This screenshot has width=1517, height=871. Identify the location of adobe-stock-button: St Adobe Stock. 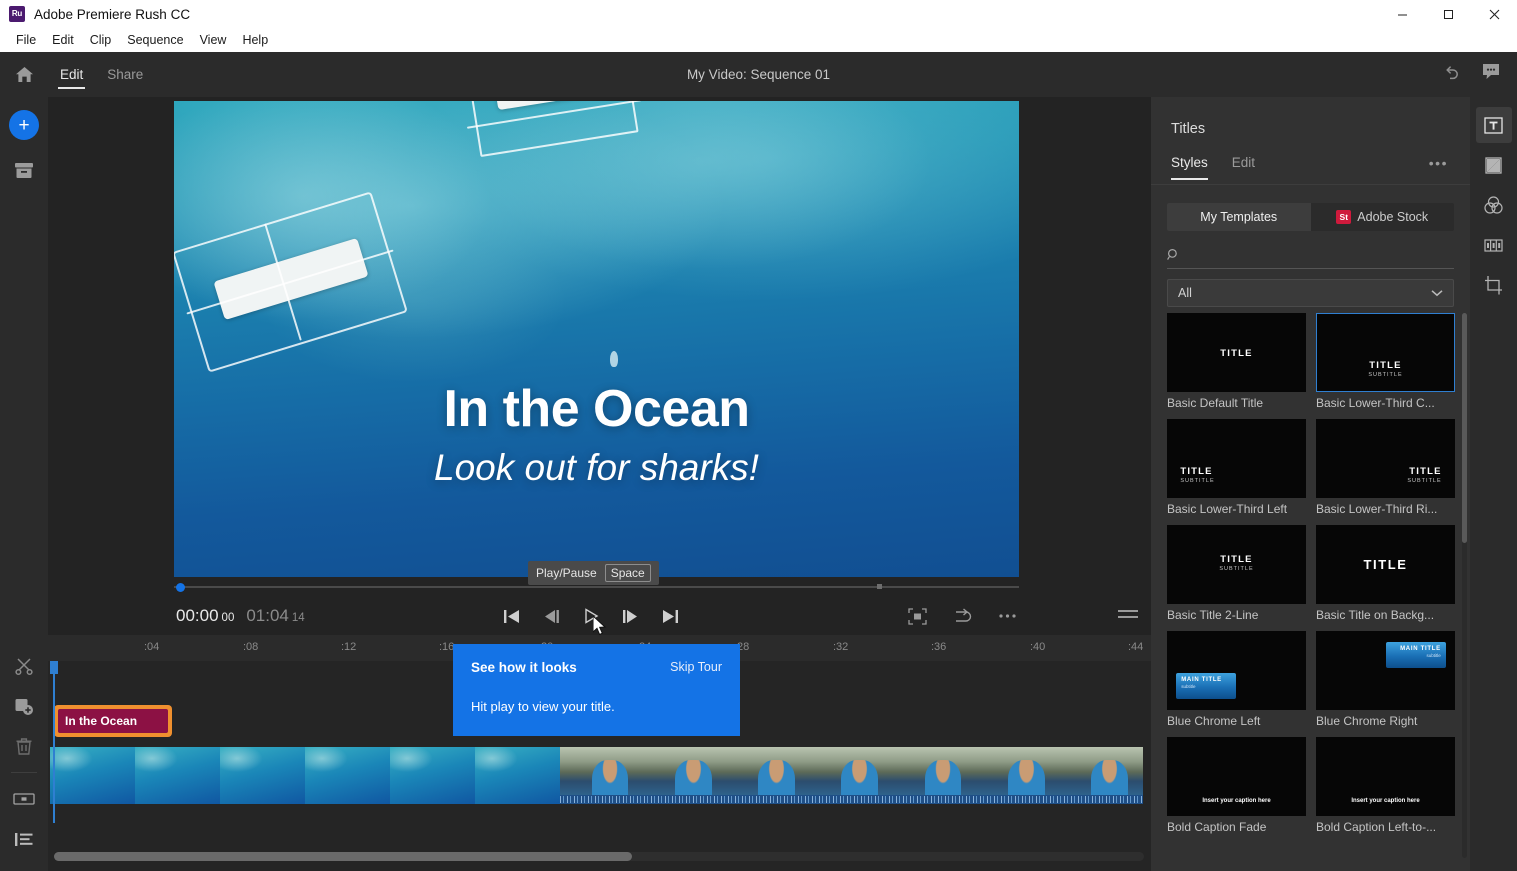
(1383, 217).